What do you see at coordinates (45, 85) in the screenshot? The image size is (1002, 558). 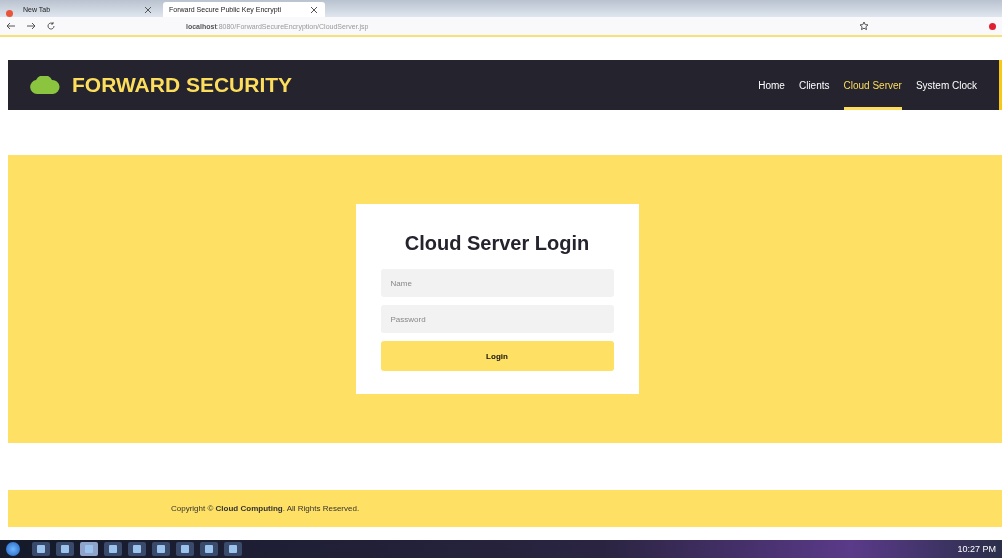 I see `cloud-icon` at bounding box center [45, 85].